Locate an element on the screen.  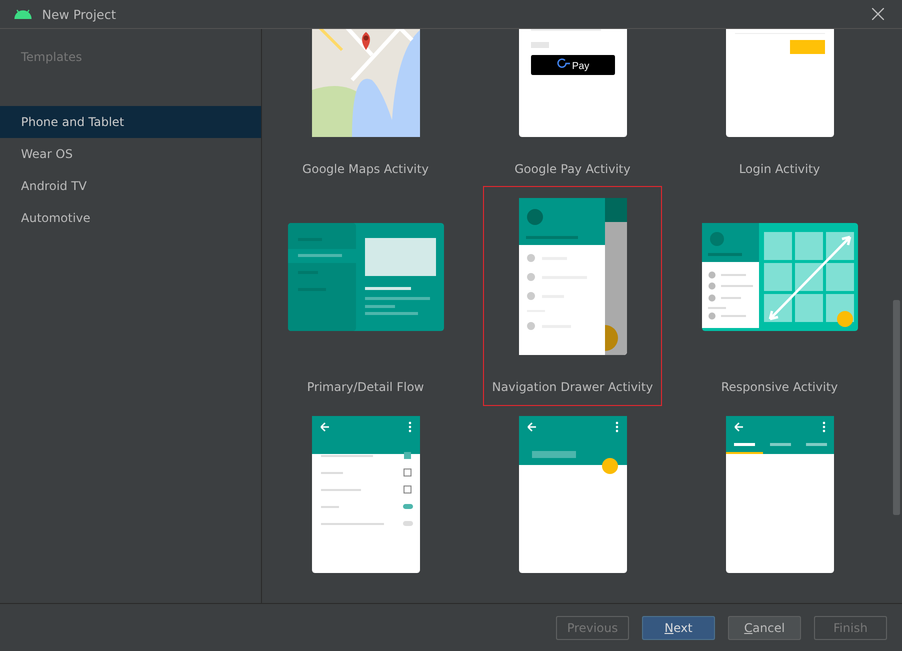
scrollbar-thumb is located at coordinates (896, 407).